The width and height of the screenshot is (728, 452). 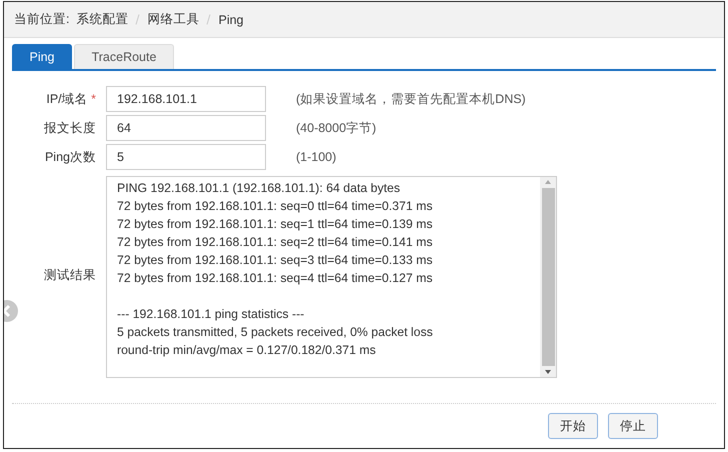 I want to click on action-button: 停止, so click(x=633, y=426).